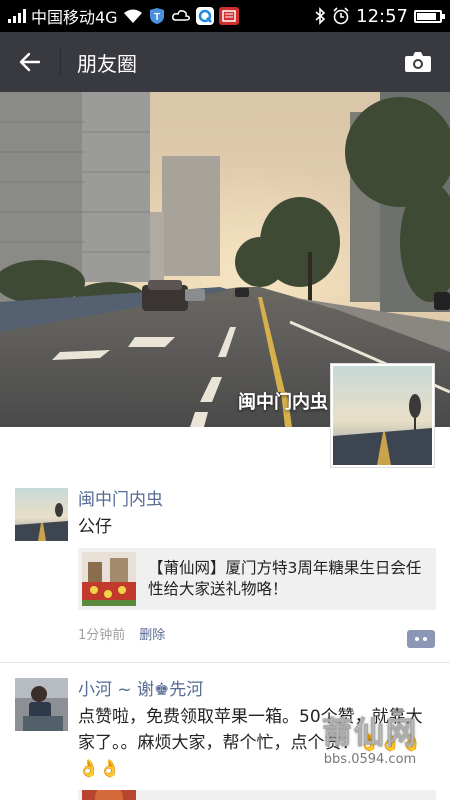 The width and height of the screenshot is (450, 800). I want to click on shared-link-card: 【莆仙网】厦门方特3周年糖果生日会任性给大家送礼物咯！, so click(257, 579).